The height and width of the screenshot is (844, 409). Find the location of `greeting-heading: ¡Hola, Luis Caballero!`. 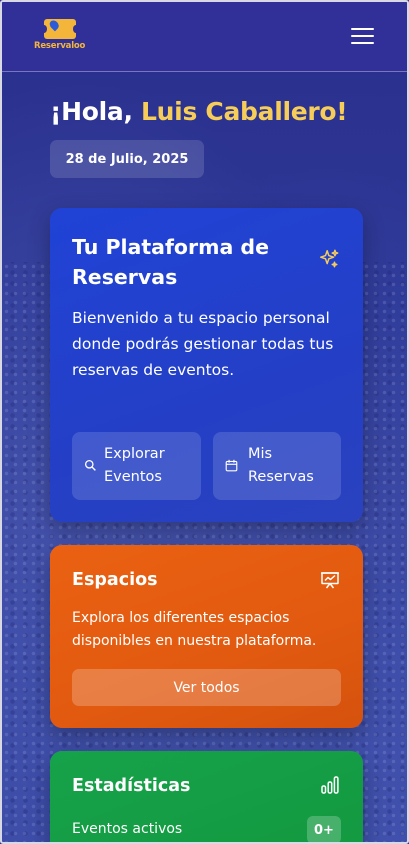

greeting-heading: ¡Hola, Luis Caballero! is located at coordinates (199, 111).